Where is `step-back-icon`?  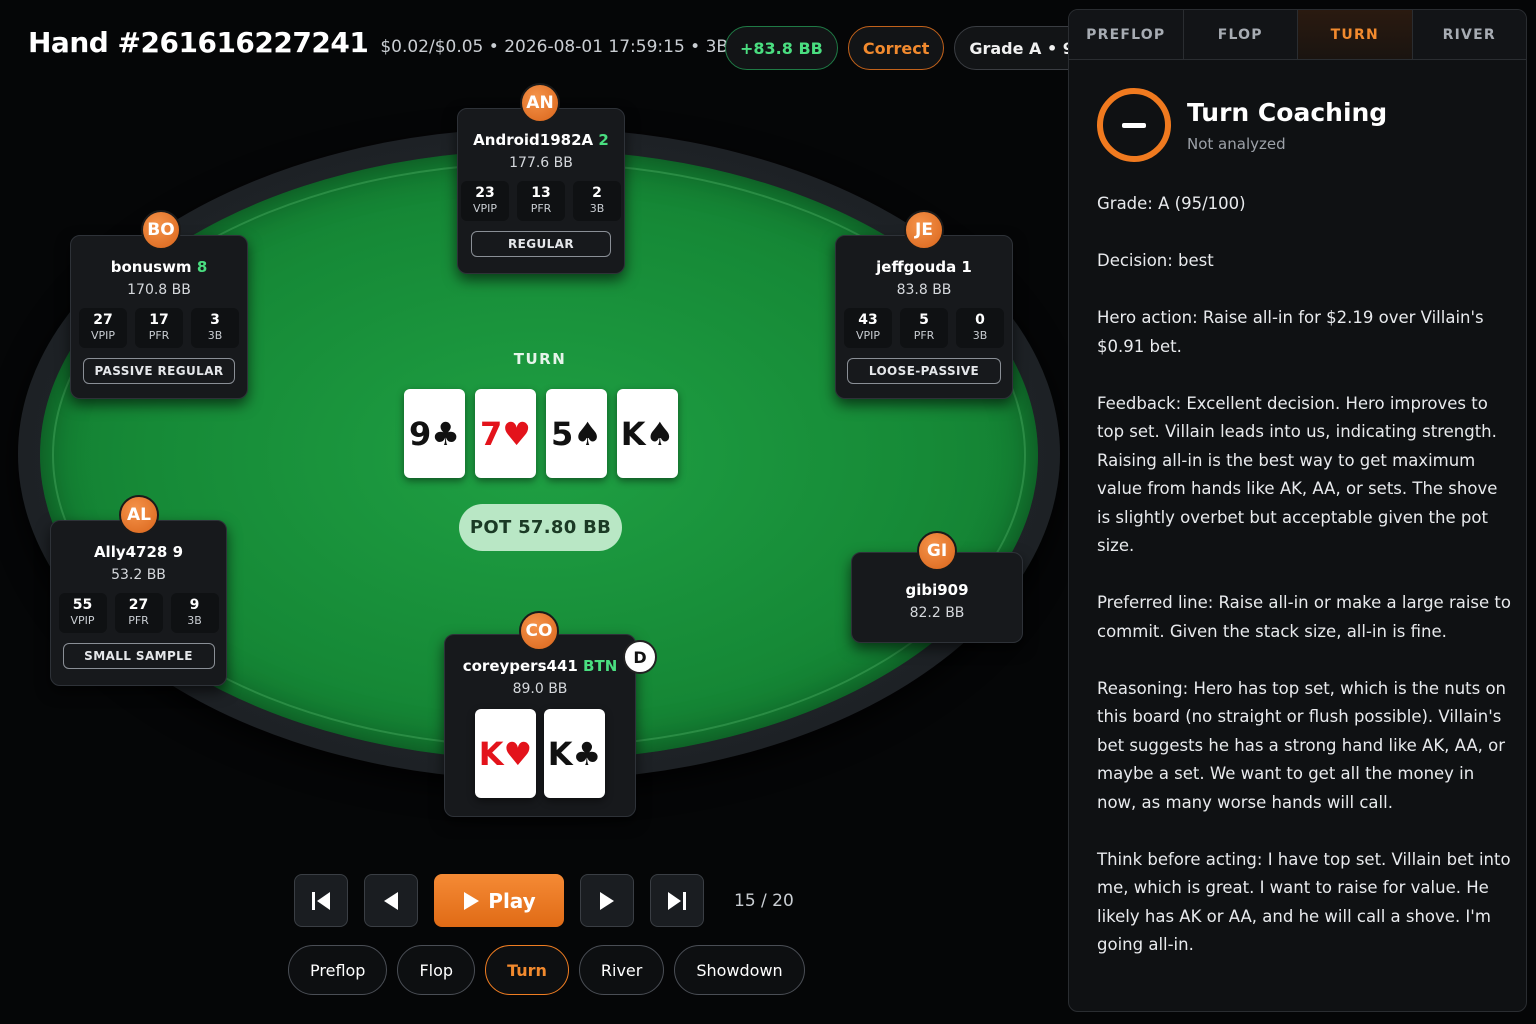 step-back-icon is located at coordinates (391, 900).